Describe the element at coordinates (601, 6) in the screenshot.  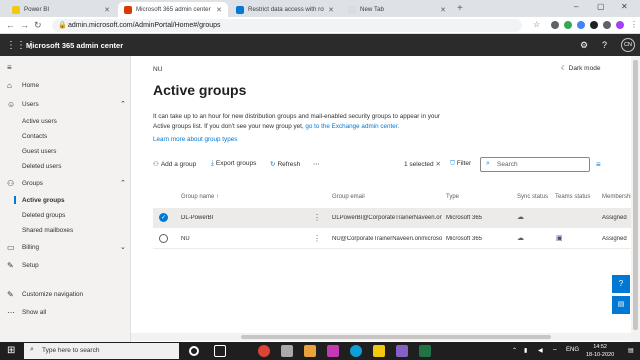
I see `maximize-icon: ▢` at that location.